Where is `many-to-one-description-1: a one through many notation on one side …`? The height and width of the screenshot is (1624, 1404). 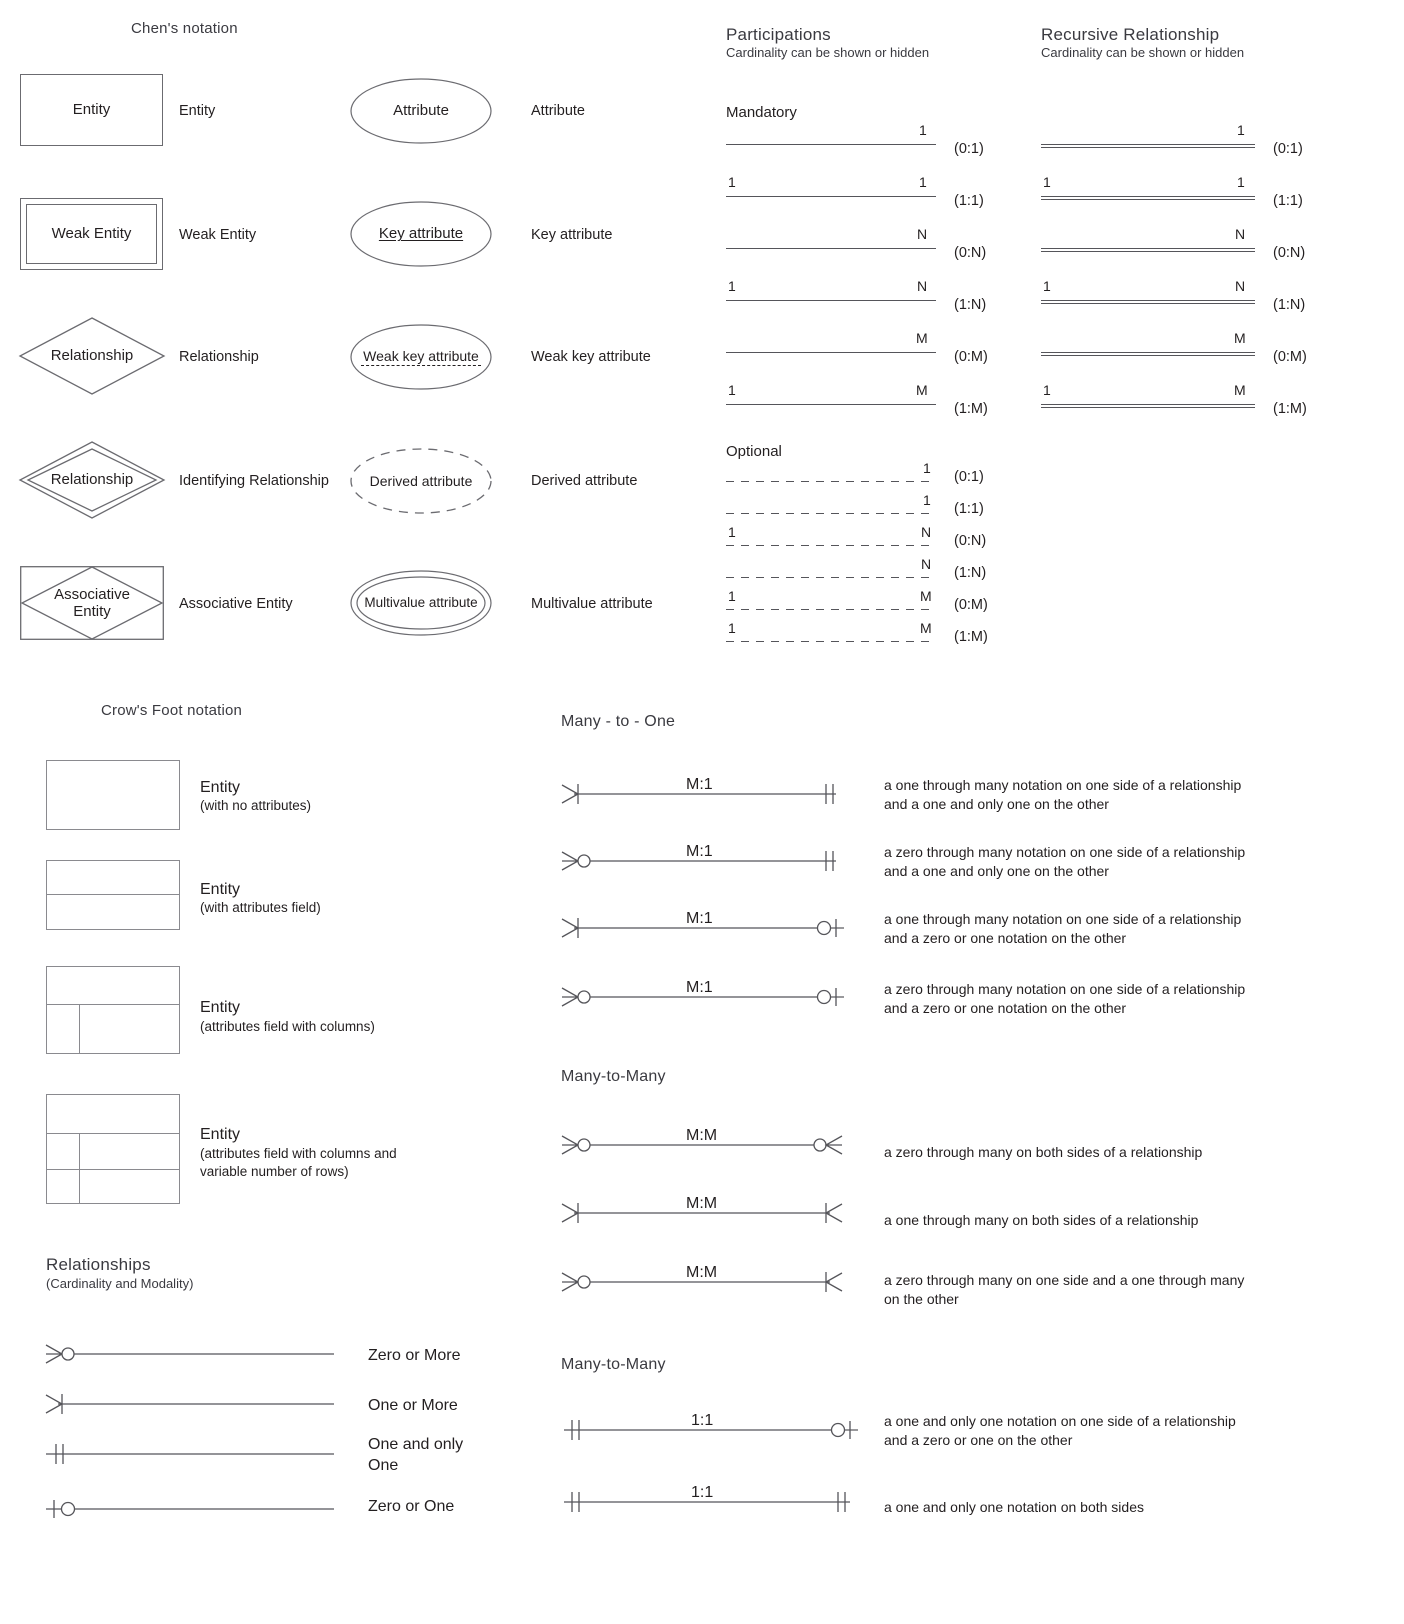 many-to-one-description-1: a one through many notation on one side … is located at coordinates (1063, 794).